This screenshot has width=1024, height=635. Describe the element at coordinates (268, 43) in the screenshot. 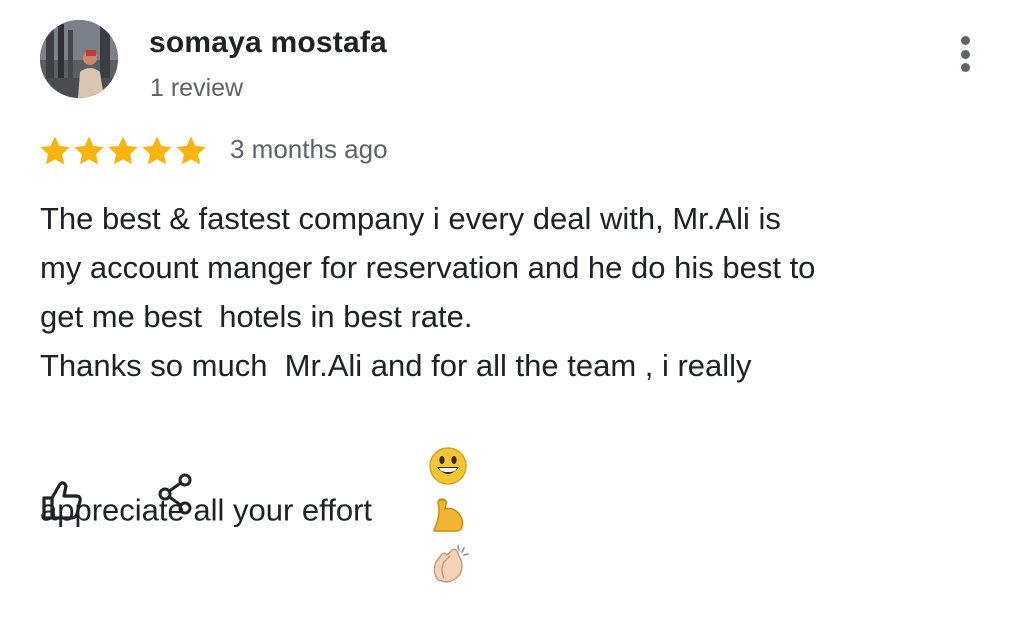

I see `author-name: somaya mostafa` at that location.